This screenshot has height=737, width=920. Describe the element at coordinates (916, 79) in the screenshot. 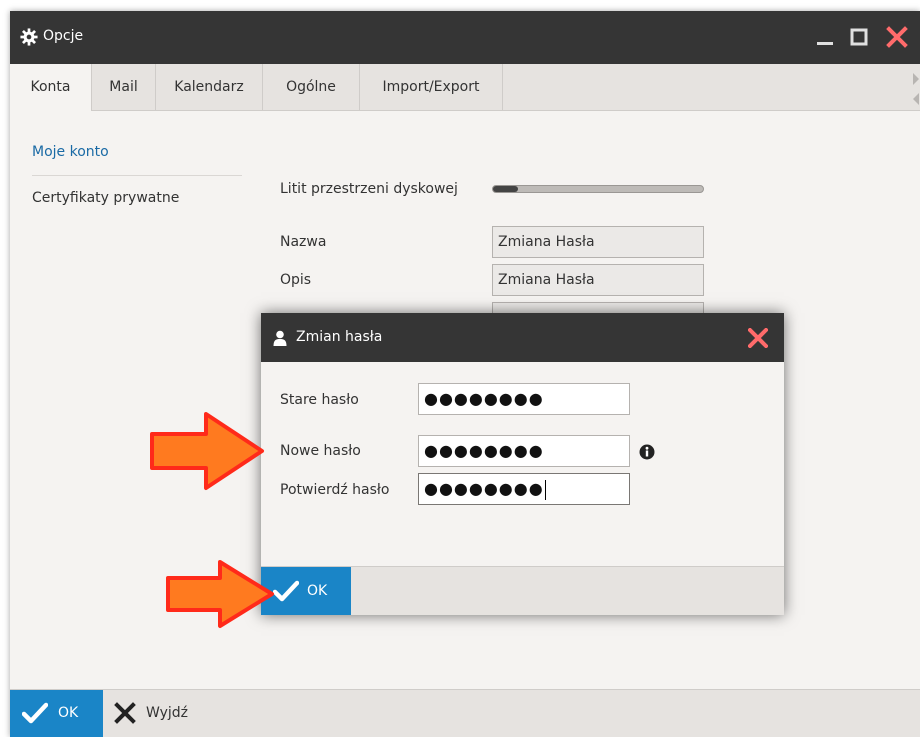

I see `scroll-right-icon` at that location.